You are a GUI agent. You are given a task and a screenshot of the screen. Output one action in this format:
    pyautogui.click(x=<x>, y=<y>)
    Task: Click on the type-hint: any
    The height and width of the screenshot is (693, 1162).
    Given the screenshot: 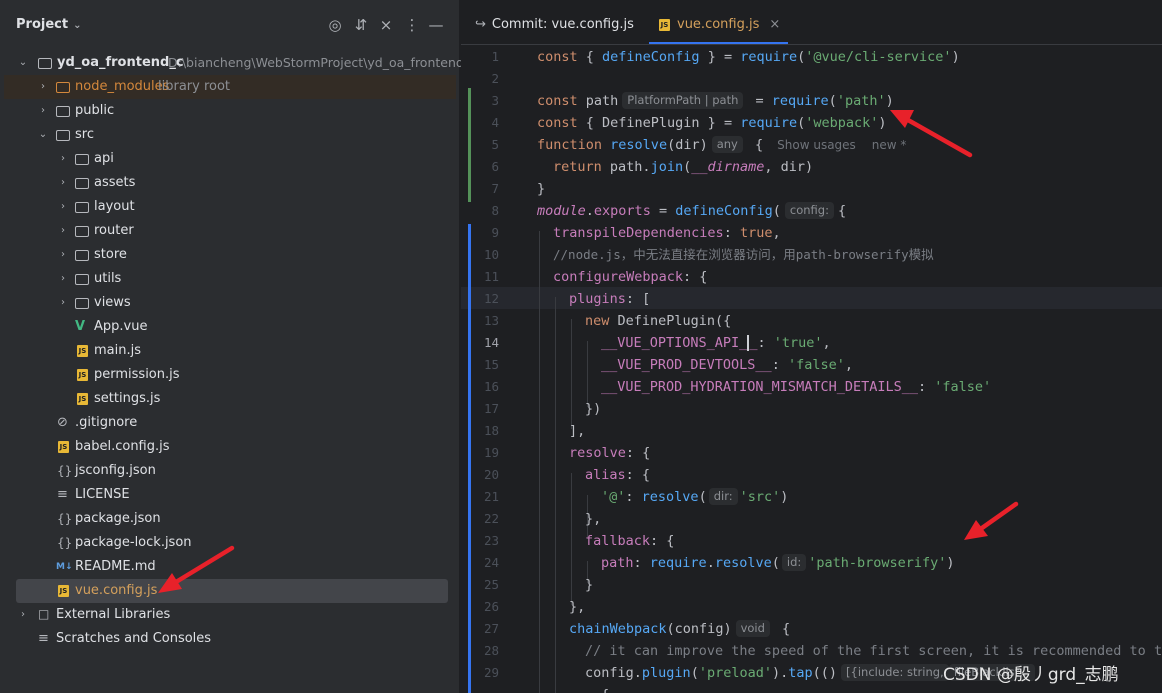 What is the action you would take?
    pyautogui.click(x=727, y=144)
    